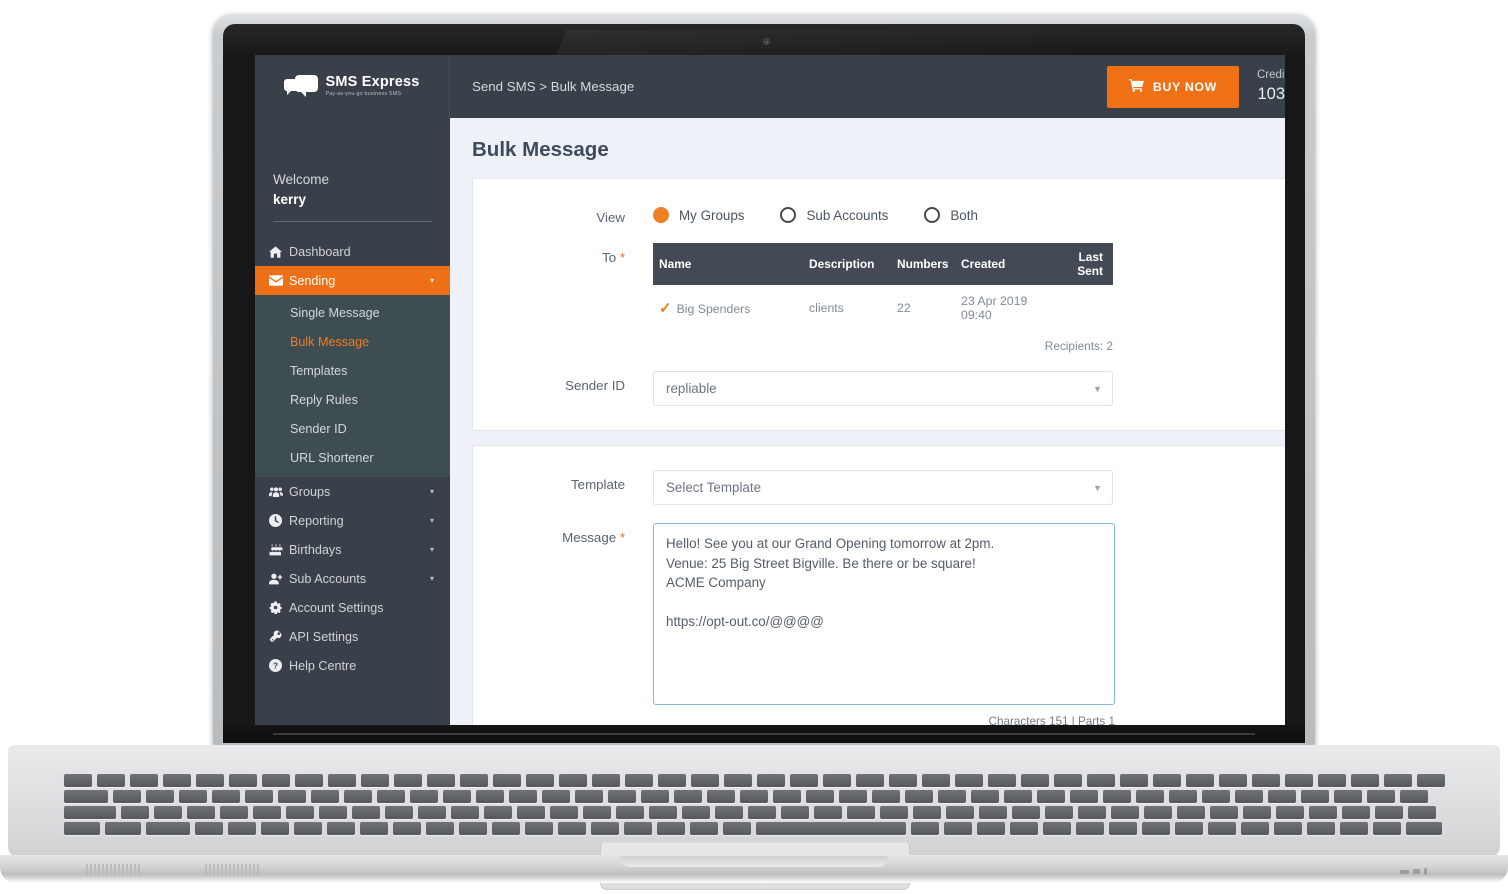 The image size is (1508, 894). Describe the element at coordinates (352, 578) in the screenshot. I see `sidebar-item-sub-accounts: Sub Accounts ▾` at that location.